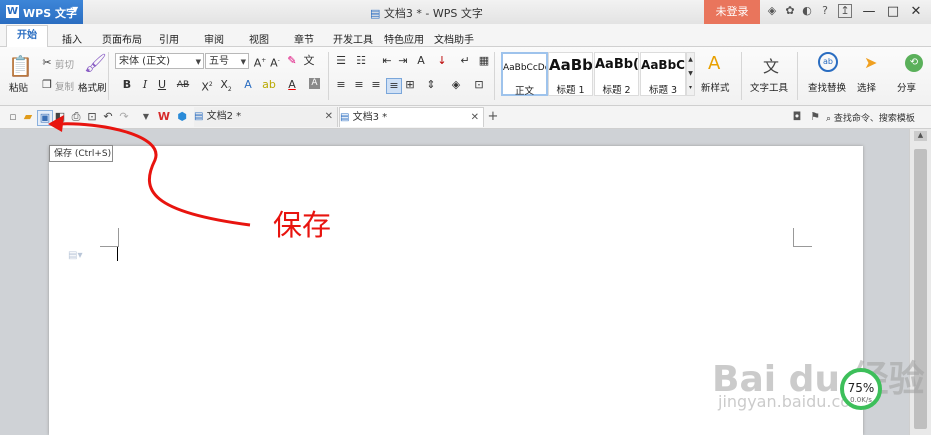 The width and height of the screenshot is (931, 435). What do you see at coordinates (861, 400) in the screenshot?
I see `speed-unit: 0.0K/s` at bounding box center [861, 400].